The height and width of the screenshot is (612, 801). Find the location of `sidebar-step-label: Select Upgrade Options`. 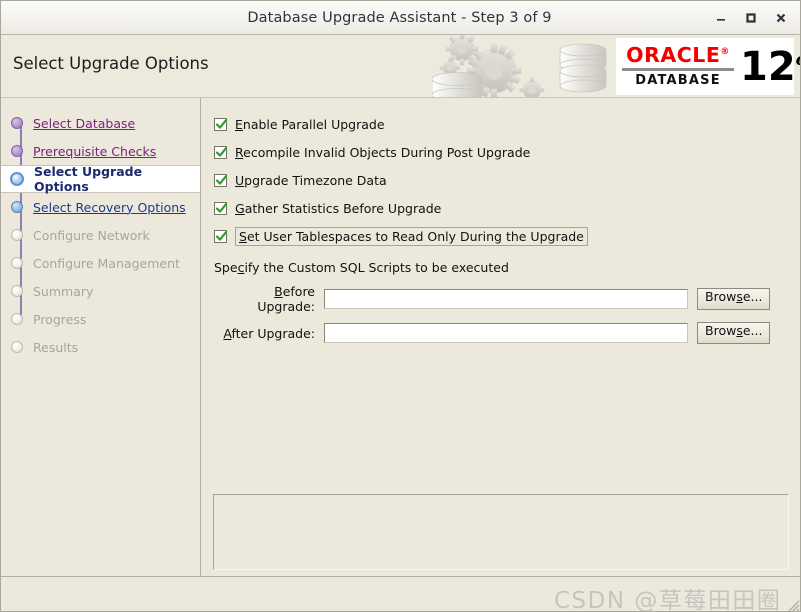

sidebar-step-label: Select Upgrade Options is located at coordinates (88, 179).